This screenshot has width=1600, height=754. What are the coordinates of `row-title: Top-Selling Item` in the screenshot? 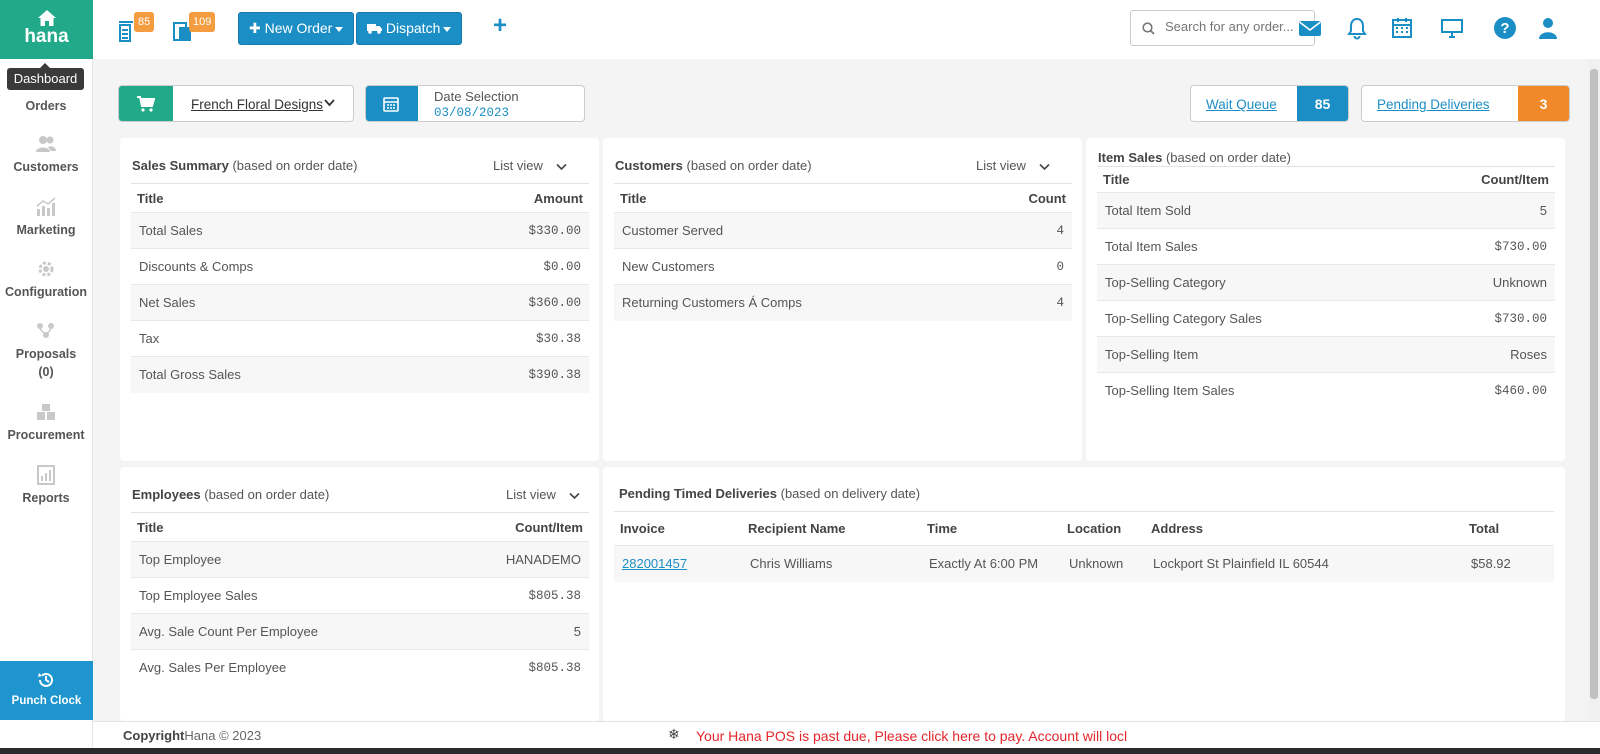 It's located at (1254, 354).